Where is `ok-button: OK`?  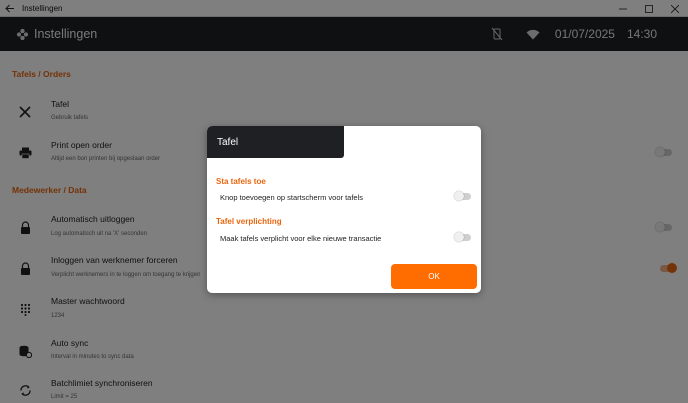 ok-button: OK is located at coordinates (434, 276).